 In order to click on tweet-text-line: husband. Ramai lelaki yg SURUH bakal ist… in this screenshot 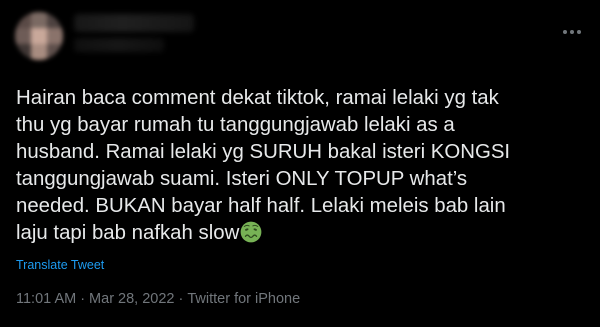, I will do `click(263, 152)`.